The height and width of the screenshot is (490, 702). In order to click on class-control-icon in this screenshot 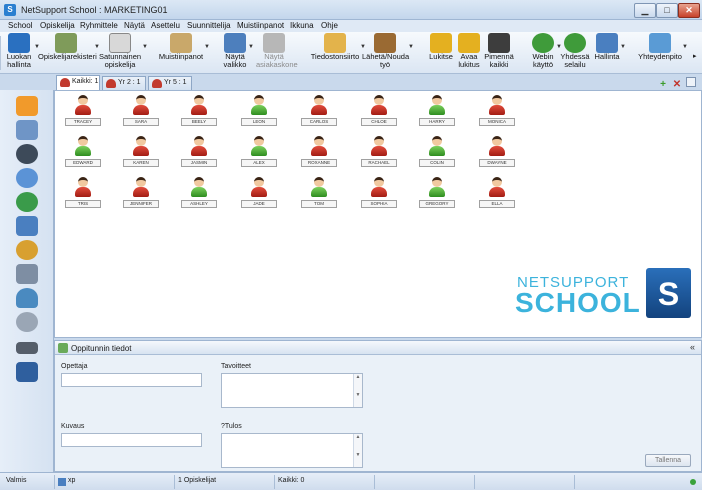, I will do `click(19, 43)`.